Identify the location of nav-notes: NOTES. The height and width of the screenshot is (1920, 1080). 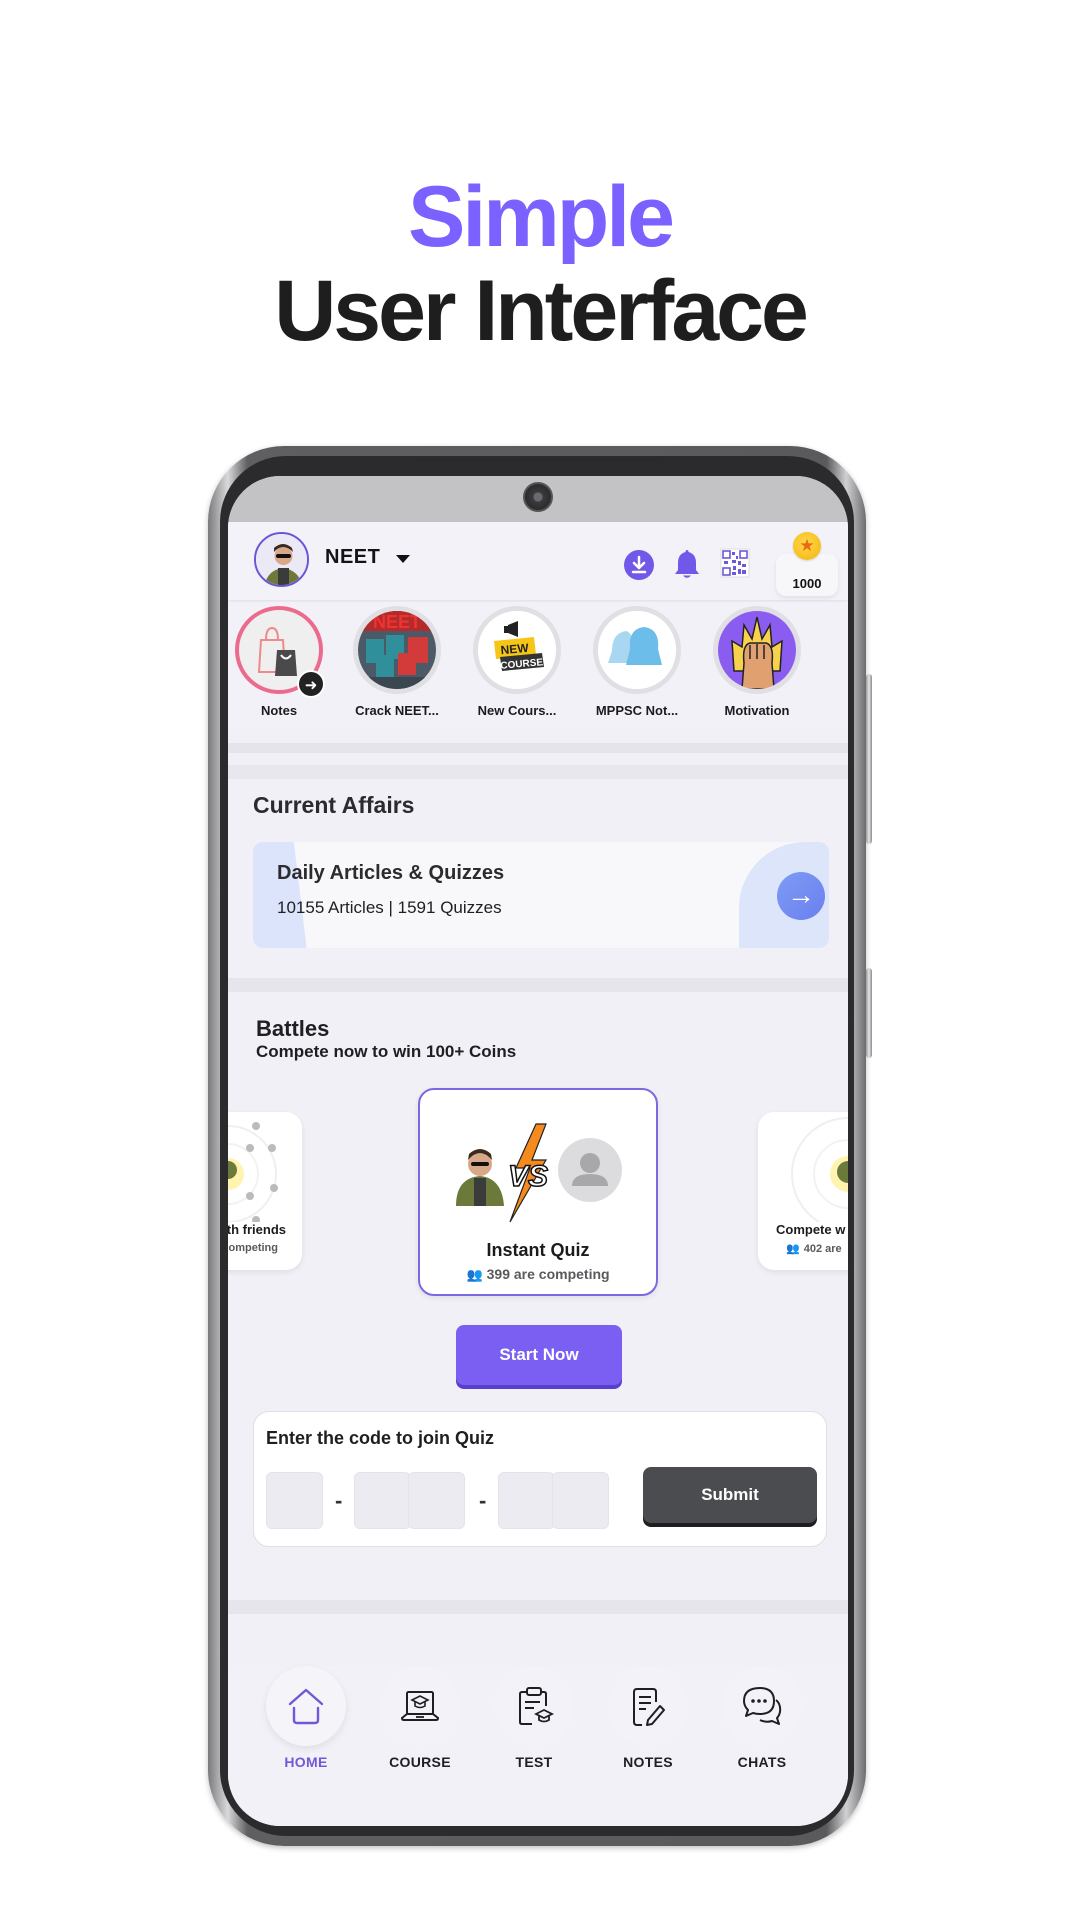
(648, 1718).